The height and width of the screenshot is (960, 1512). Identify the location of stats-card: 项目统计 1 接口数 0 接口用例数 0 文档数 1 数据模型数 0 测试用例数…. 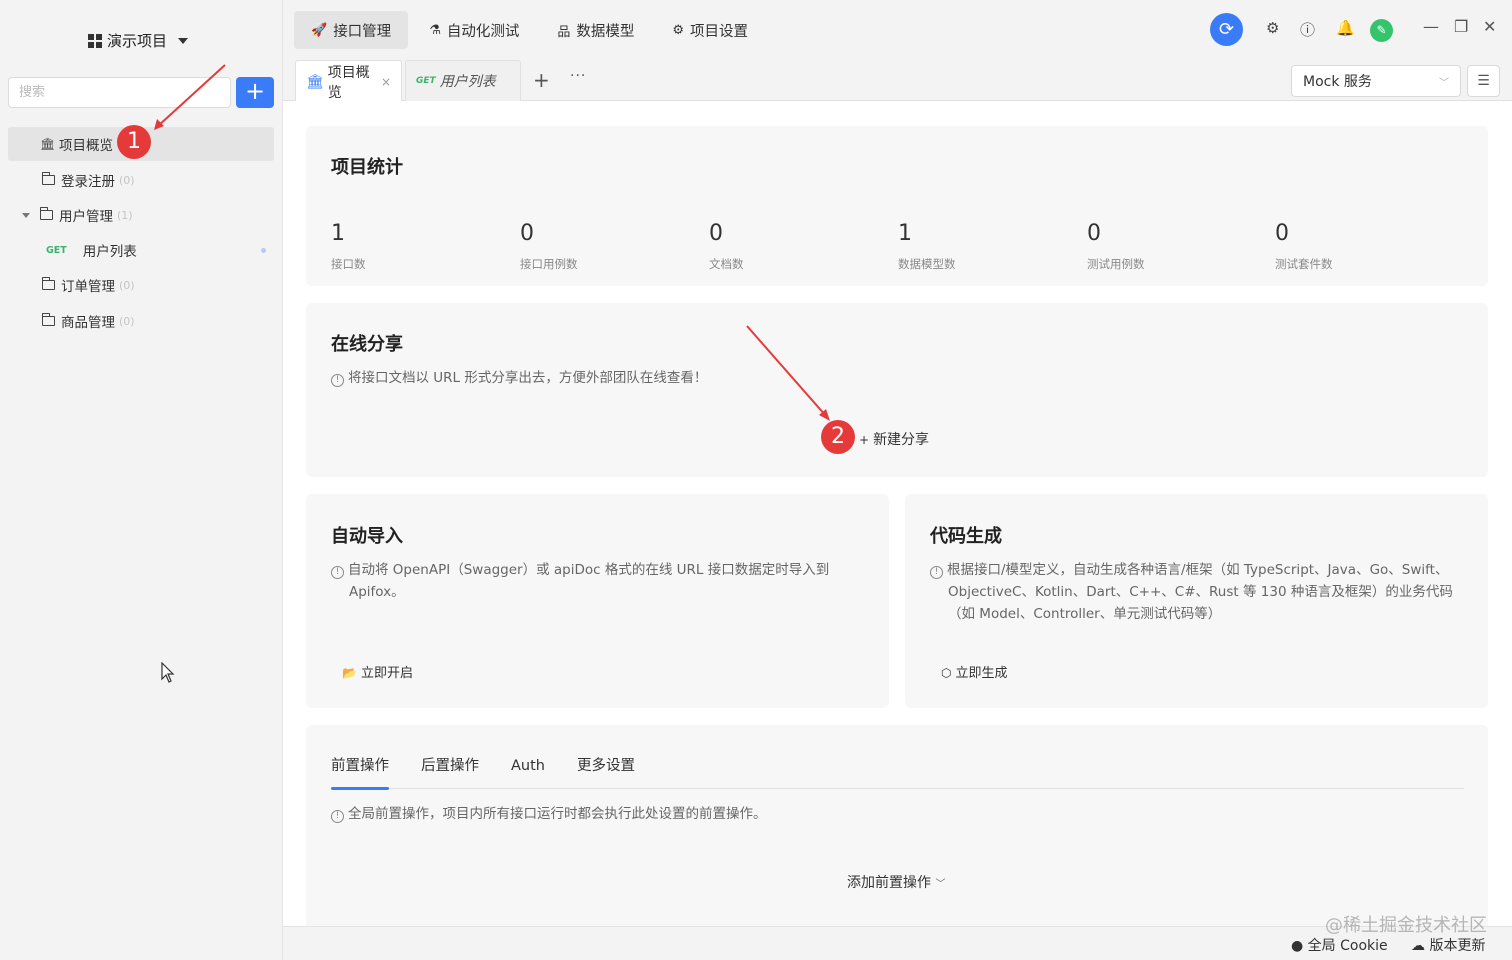
(897, 206).